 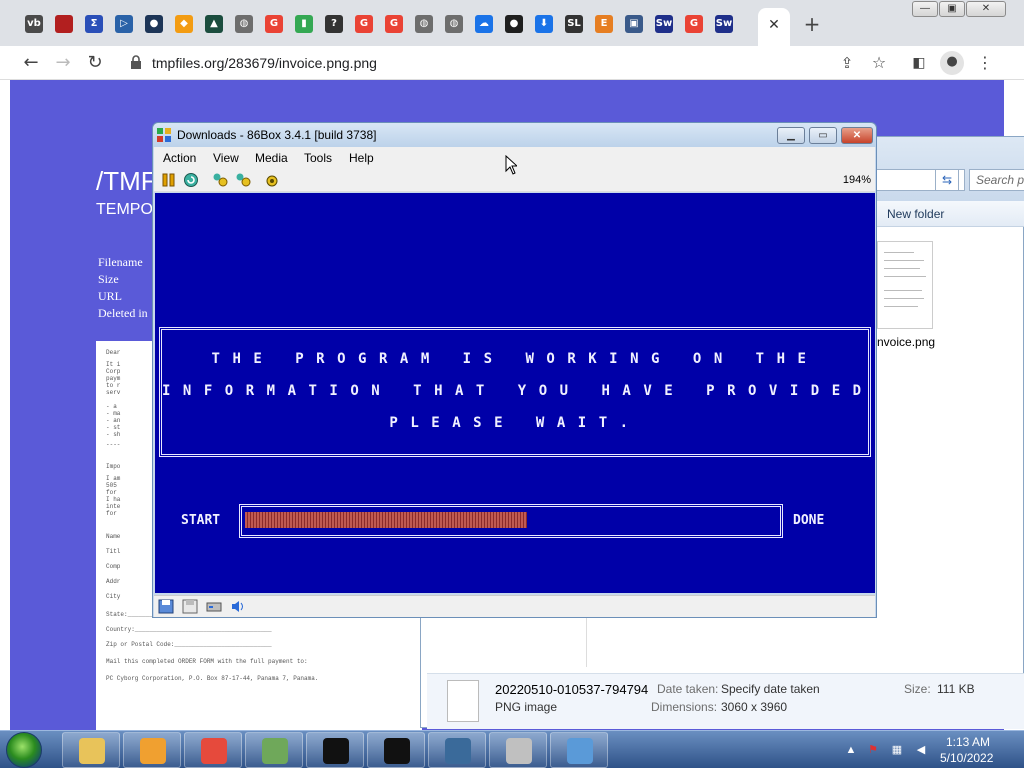 I want to click on mouse-cursor-icon, so click(x=511, y=165).